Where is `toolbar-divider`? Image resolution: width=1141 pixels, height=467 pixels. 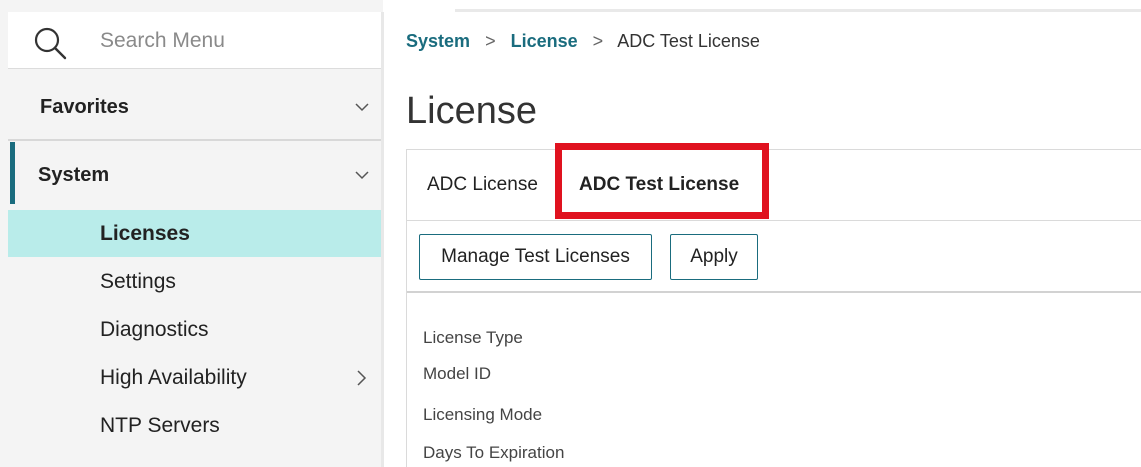
toolbar-divider is located at coordinates (774, 292).